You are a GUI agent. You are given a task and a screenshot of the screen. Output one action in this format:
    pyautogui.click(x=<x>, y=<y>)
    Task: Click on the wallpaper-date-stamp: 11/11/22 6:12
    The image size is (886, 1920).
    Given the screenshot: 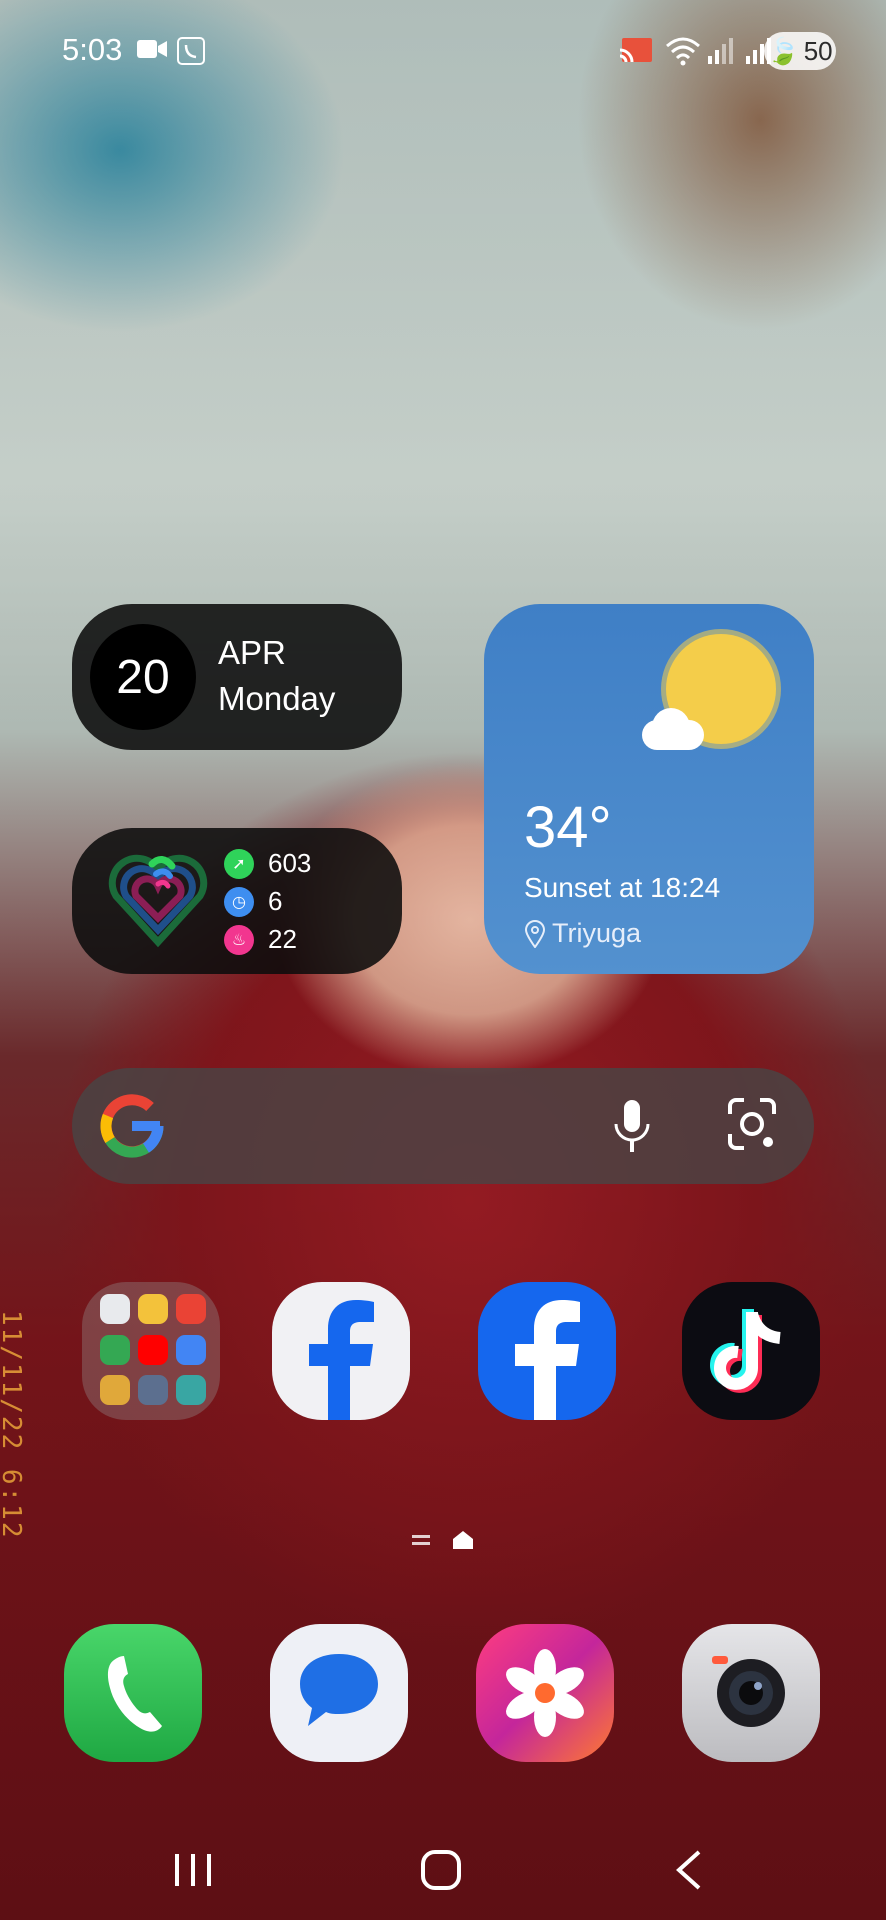 What is the action you would take?
    pyautogui.click(x=13, y=1425)
    